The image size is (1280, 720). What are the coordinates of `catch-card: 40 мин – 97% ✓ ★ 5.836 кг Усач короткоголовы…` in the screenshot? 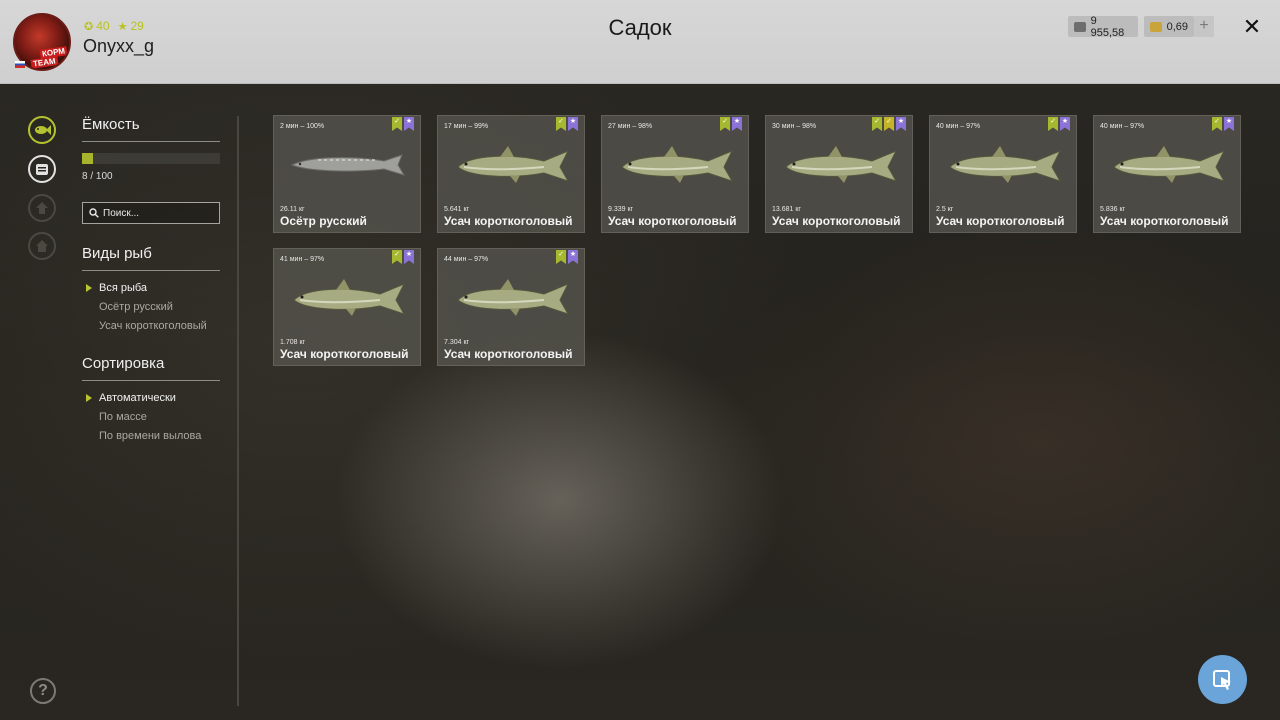 It's located at (1167, 174).